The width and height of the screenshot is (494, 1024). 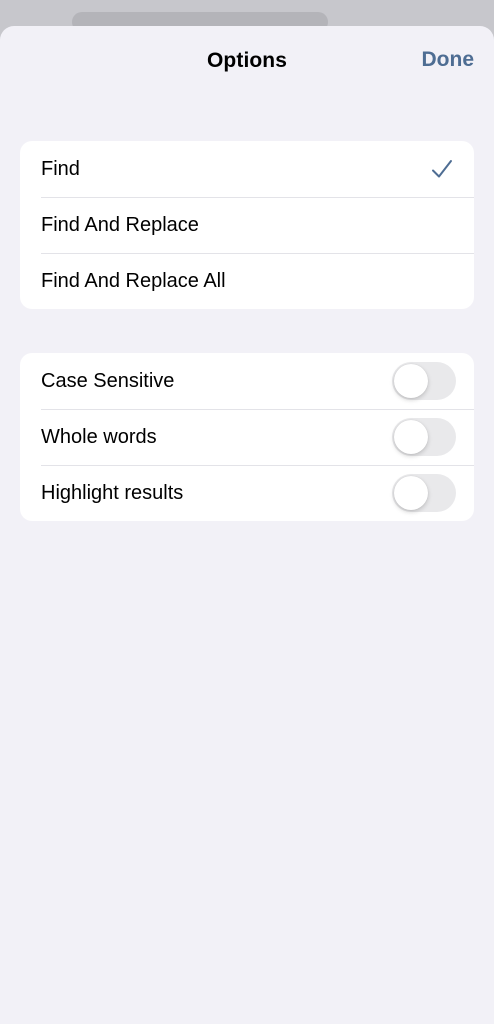 What do you see at coordinates (60, 168) in the screenshot?
I see `mode-row-label: Find` at bounding box center [60, 168].